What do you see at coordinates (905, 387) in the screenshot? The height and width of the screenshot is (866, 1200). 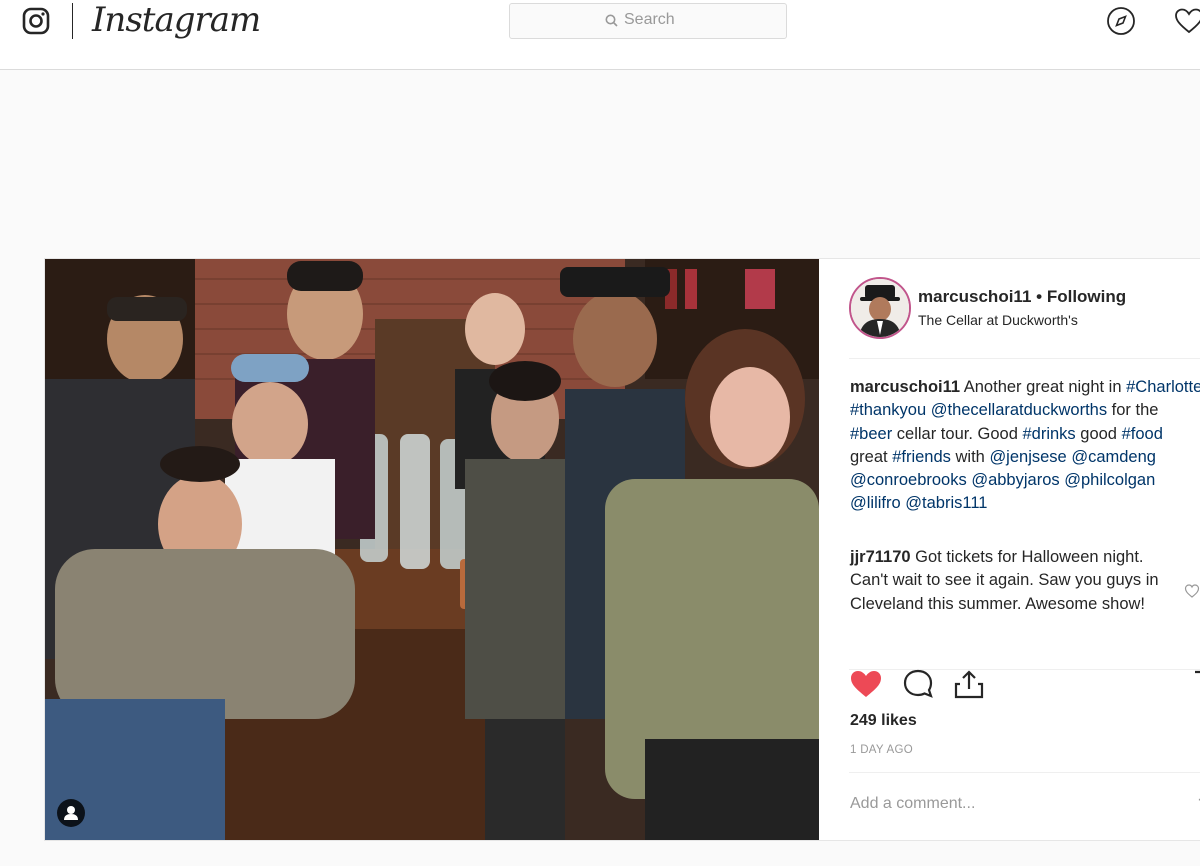 I see `caption-username: marcuschoi11` at bounding box center [905, 387].